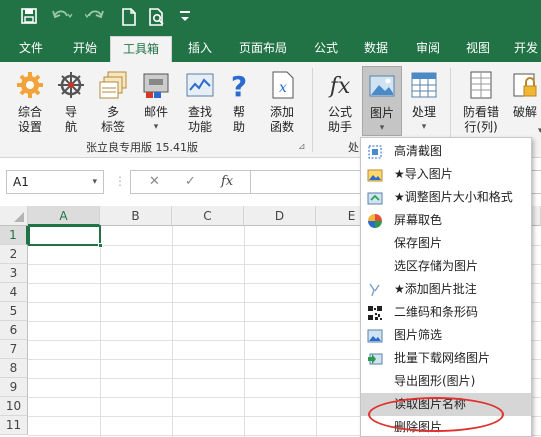 This screenshot has height=437, width=541. I want to click on cancel-icon: ✕, so click(154, 181).